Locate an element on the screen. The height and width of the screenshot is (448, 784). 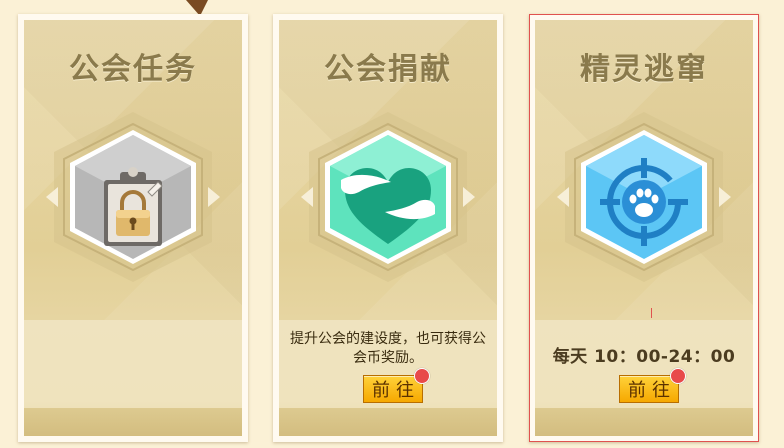
padlock-clipboard-icon is located at coordinates (133, 197).